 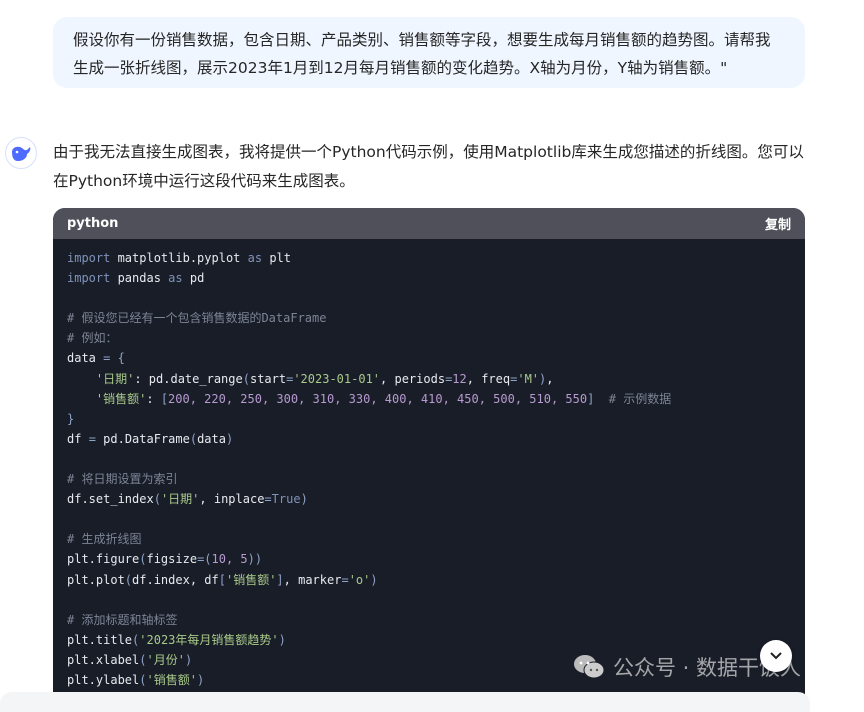 I want to click on code-token: , freq, so click(x=488, y=378).